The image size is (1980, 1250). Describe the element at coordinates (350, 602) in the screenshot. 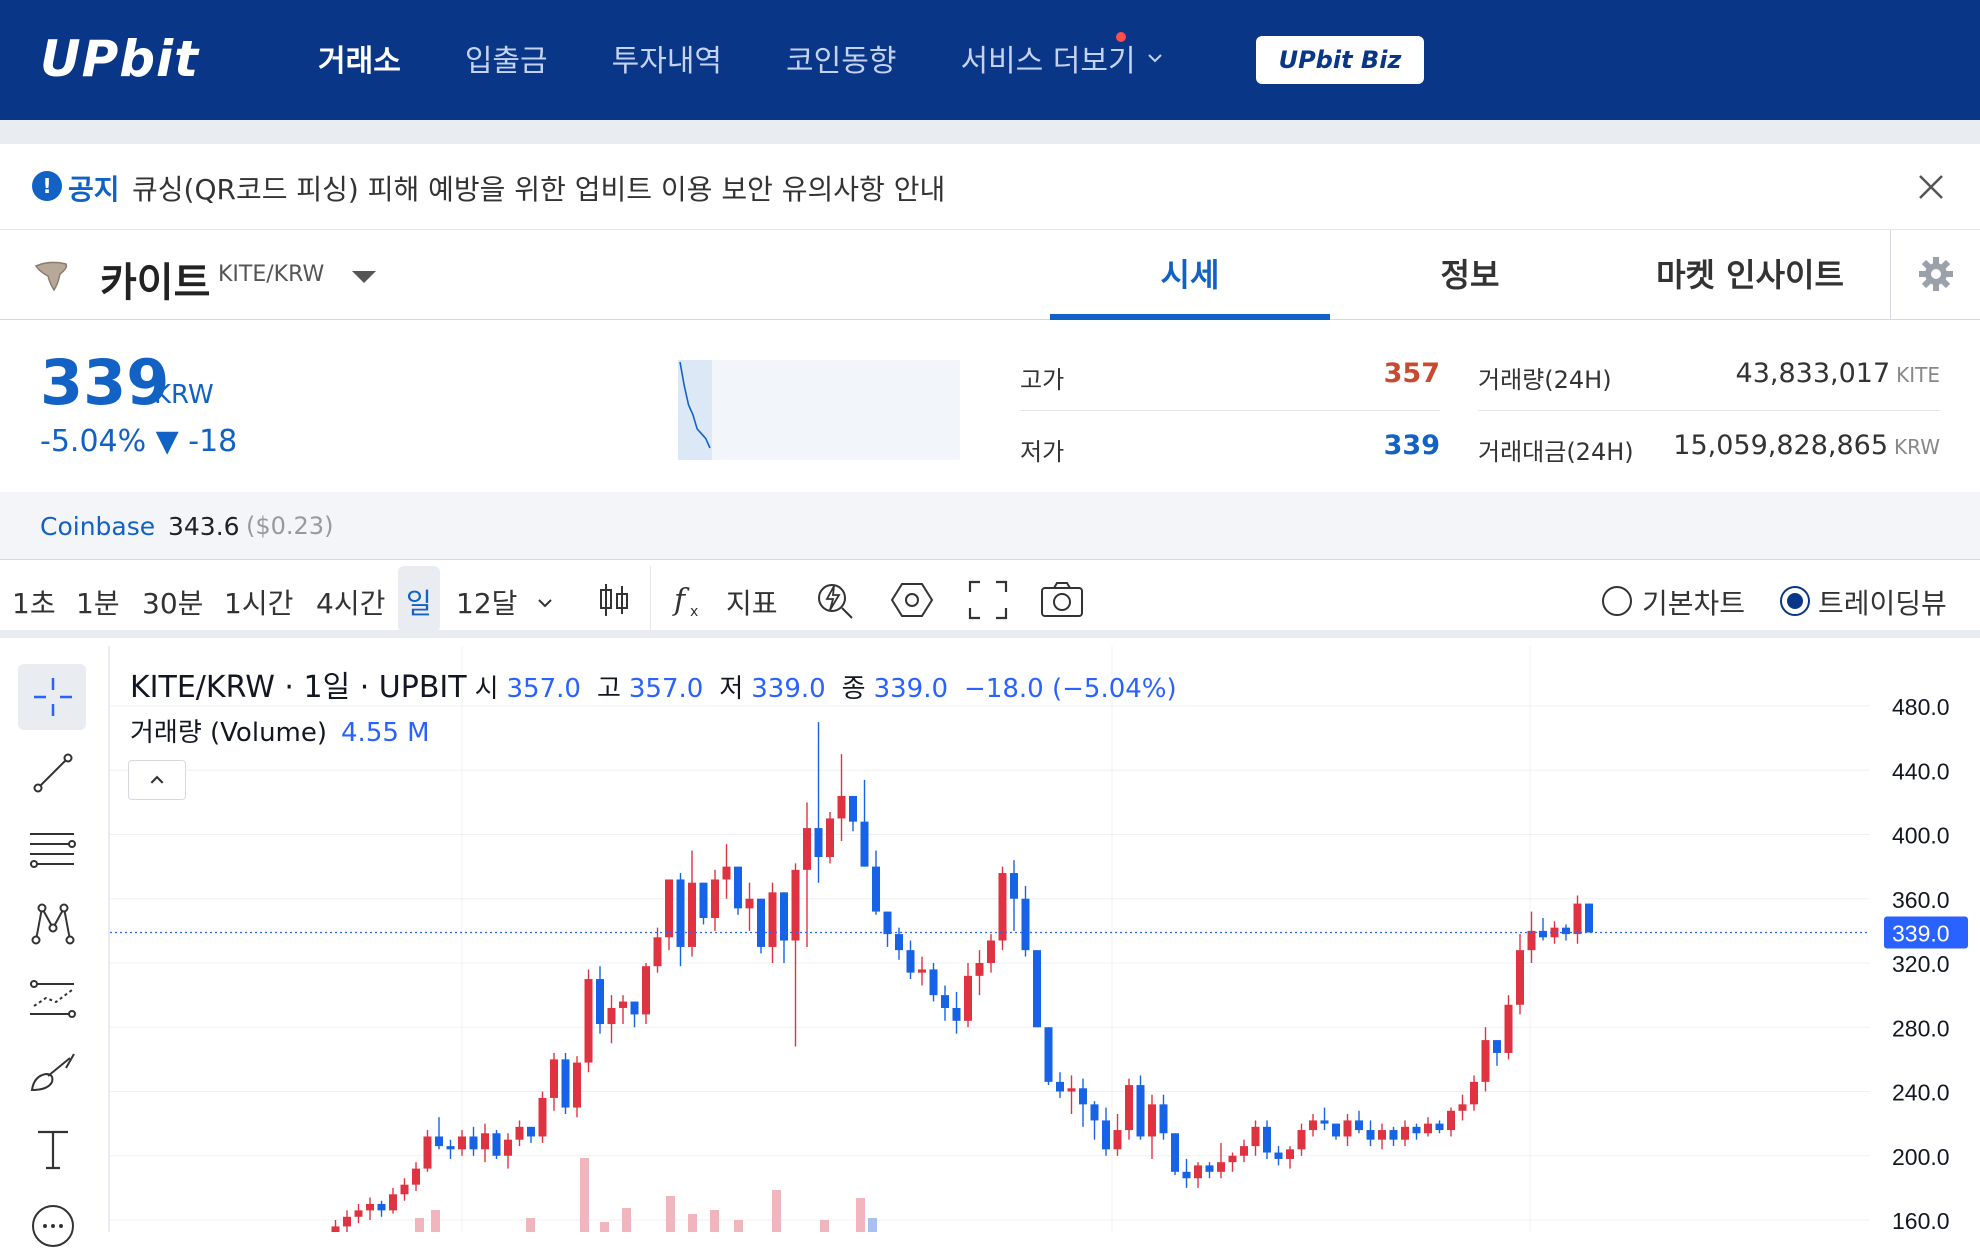

I see `interval-4h: 4시간` at that location.